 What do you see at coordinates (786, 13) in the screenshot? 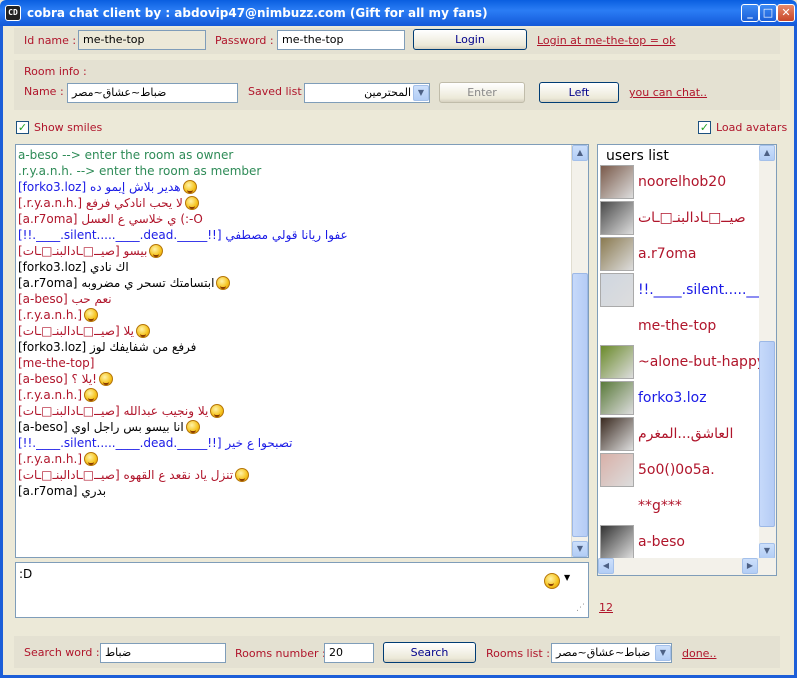
I see `close-button: ✕` at bounding box center [786, 13].